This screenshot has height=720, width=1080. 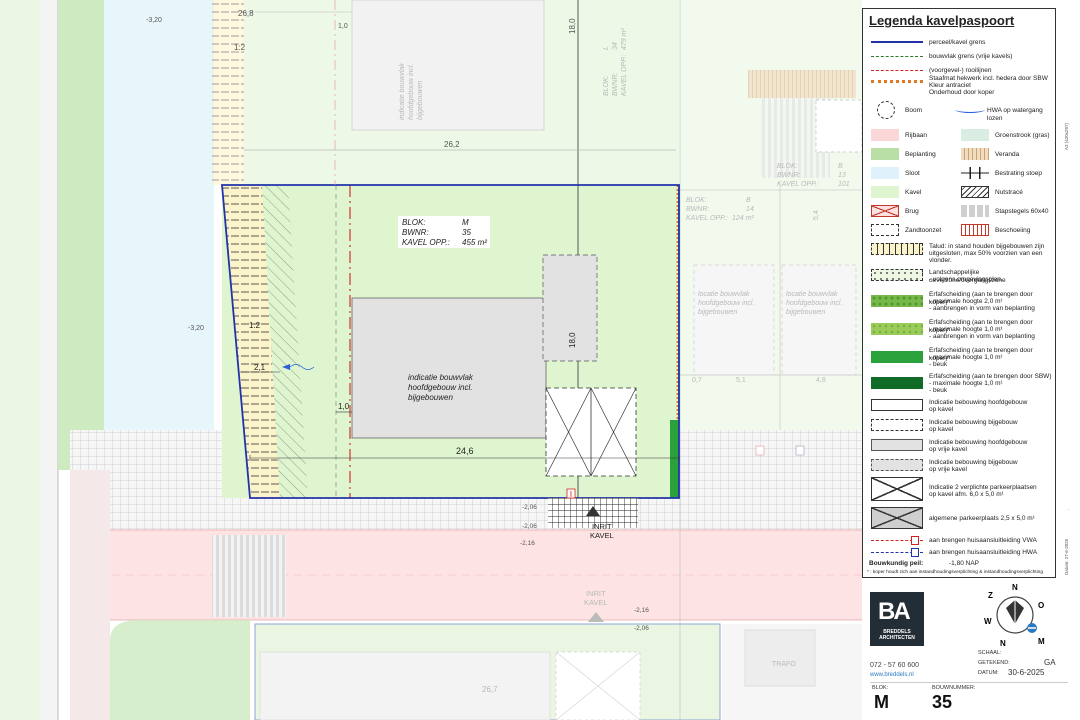 I want to click on ghost-top-1: indicatie bouwvlak, so click(x=402, y=91).